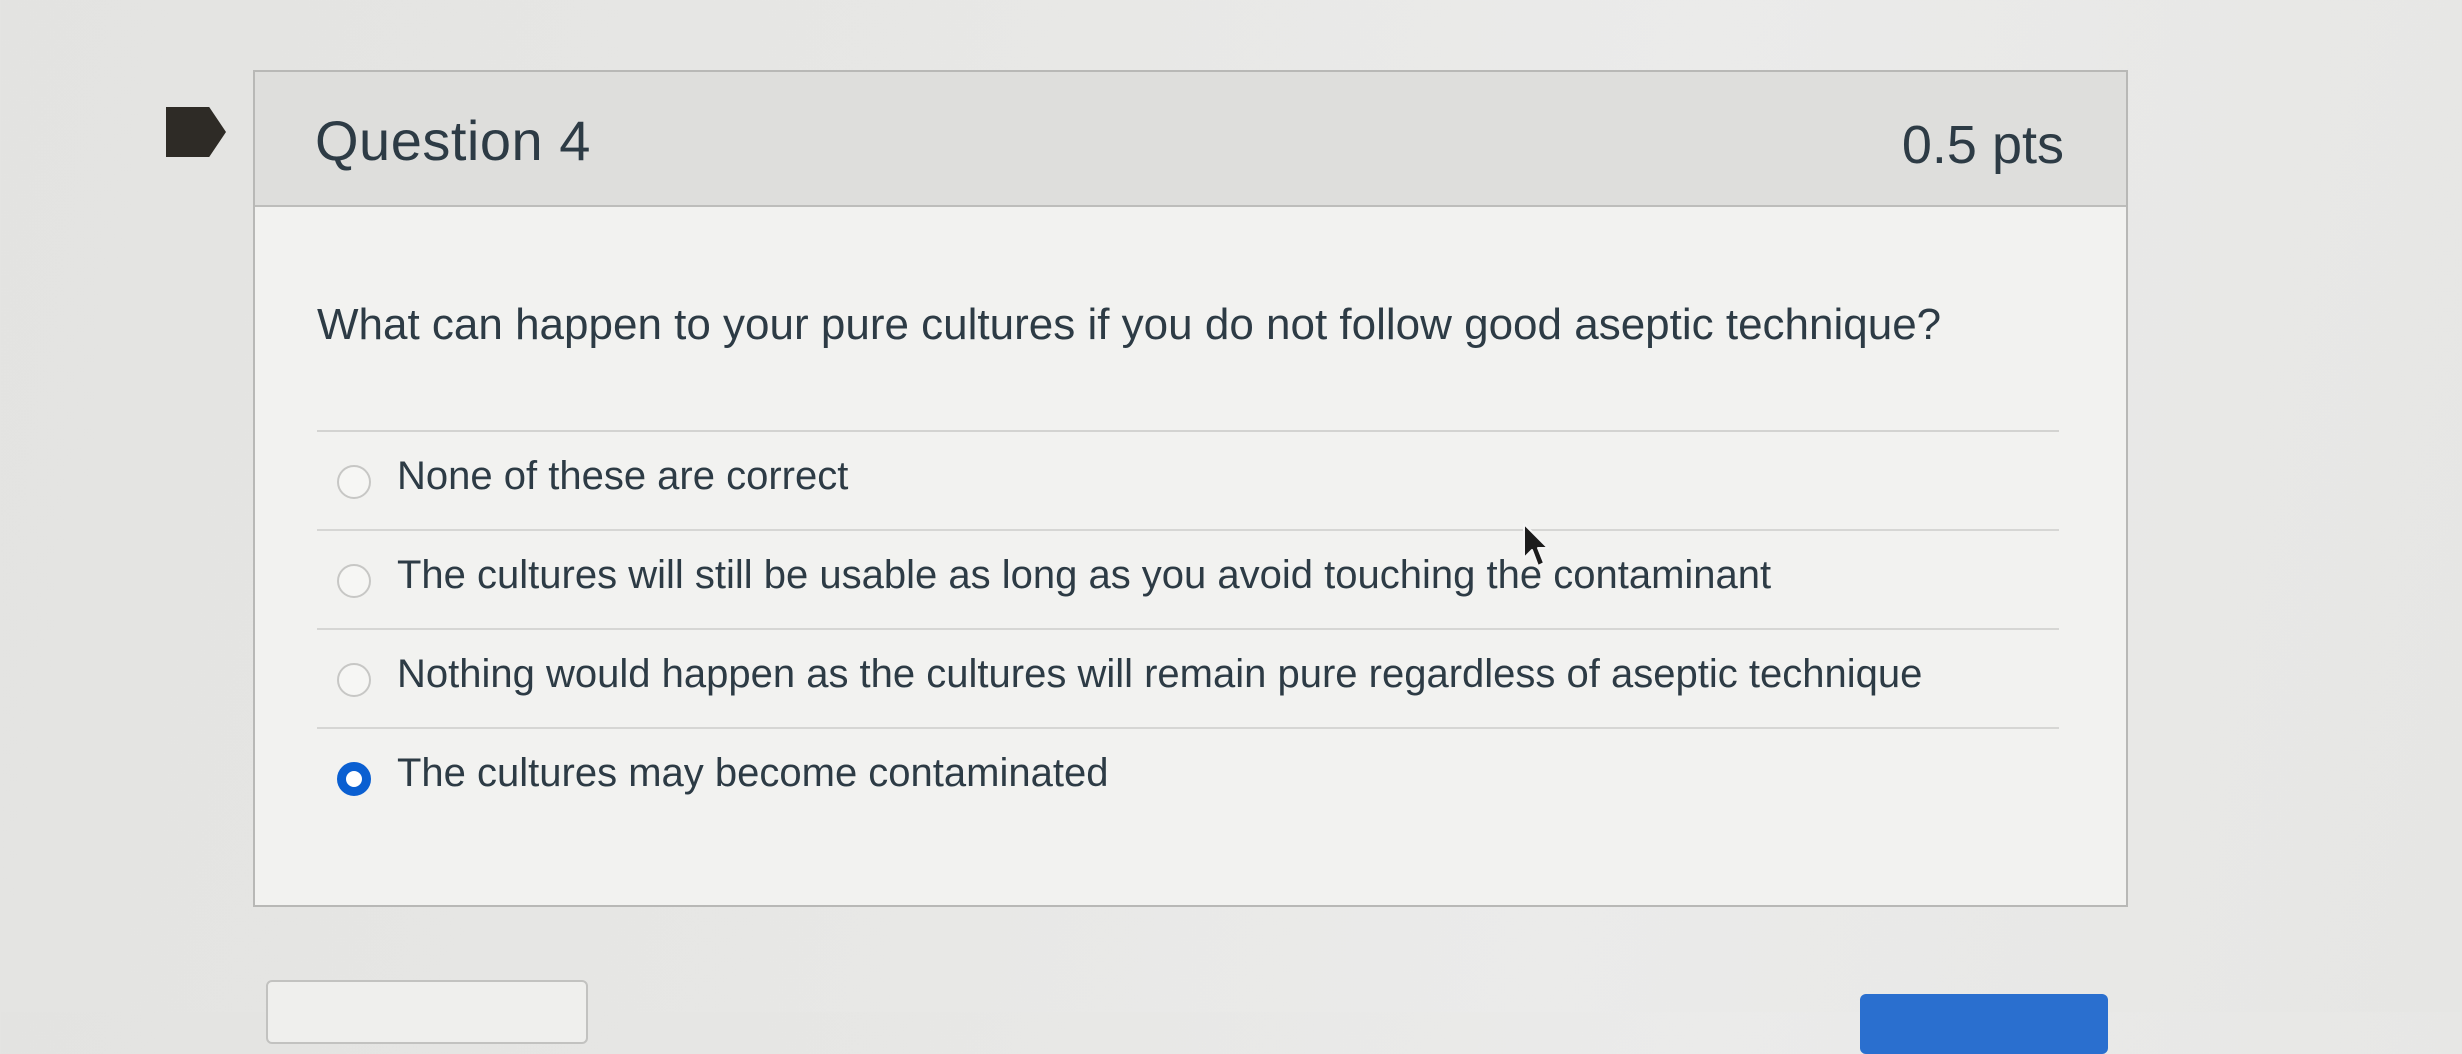  I want to click on answer-option: The cultures may become contaminated, so click(1188, 778).